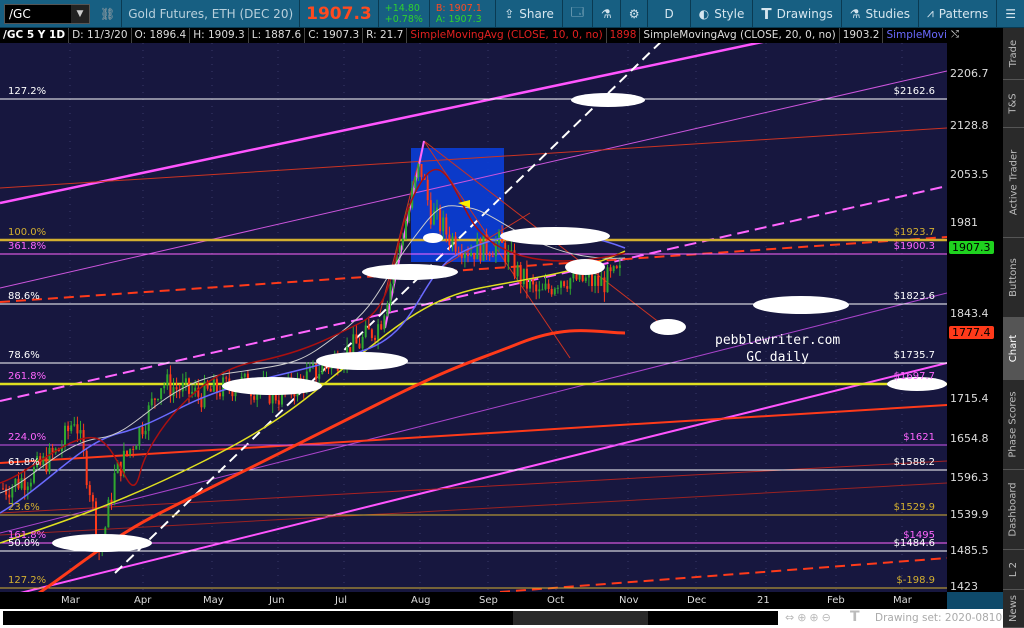 This screenshot has height=628, width=1024. What do you see at coordinates (507, 35) in the screenshot?
I see `sma10-label: SimpleMovingAvg (CLOSE, 10, 0, no)` at bounding box center [507, 35].